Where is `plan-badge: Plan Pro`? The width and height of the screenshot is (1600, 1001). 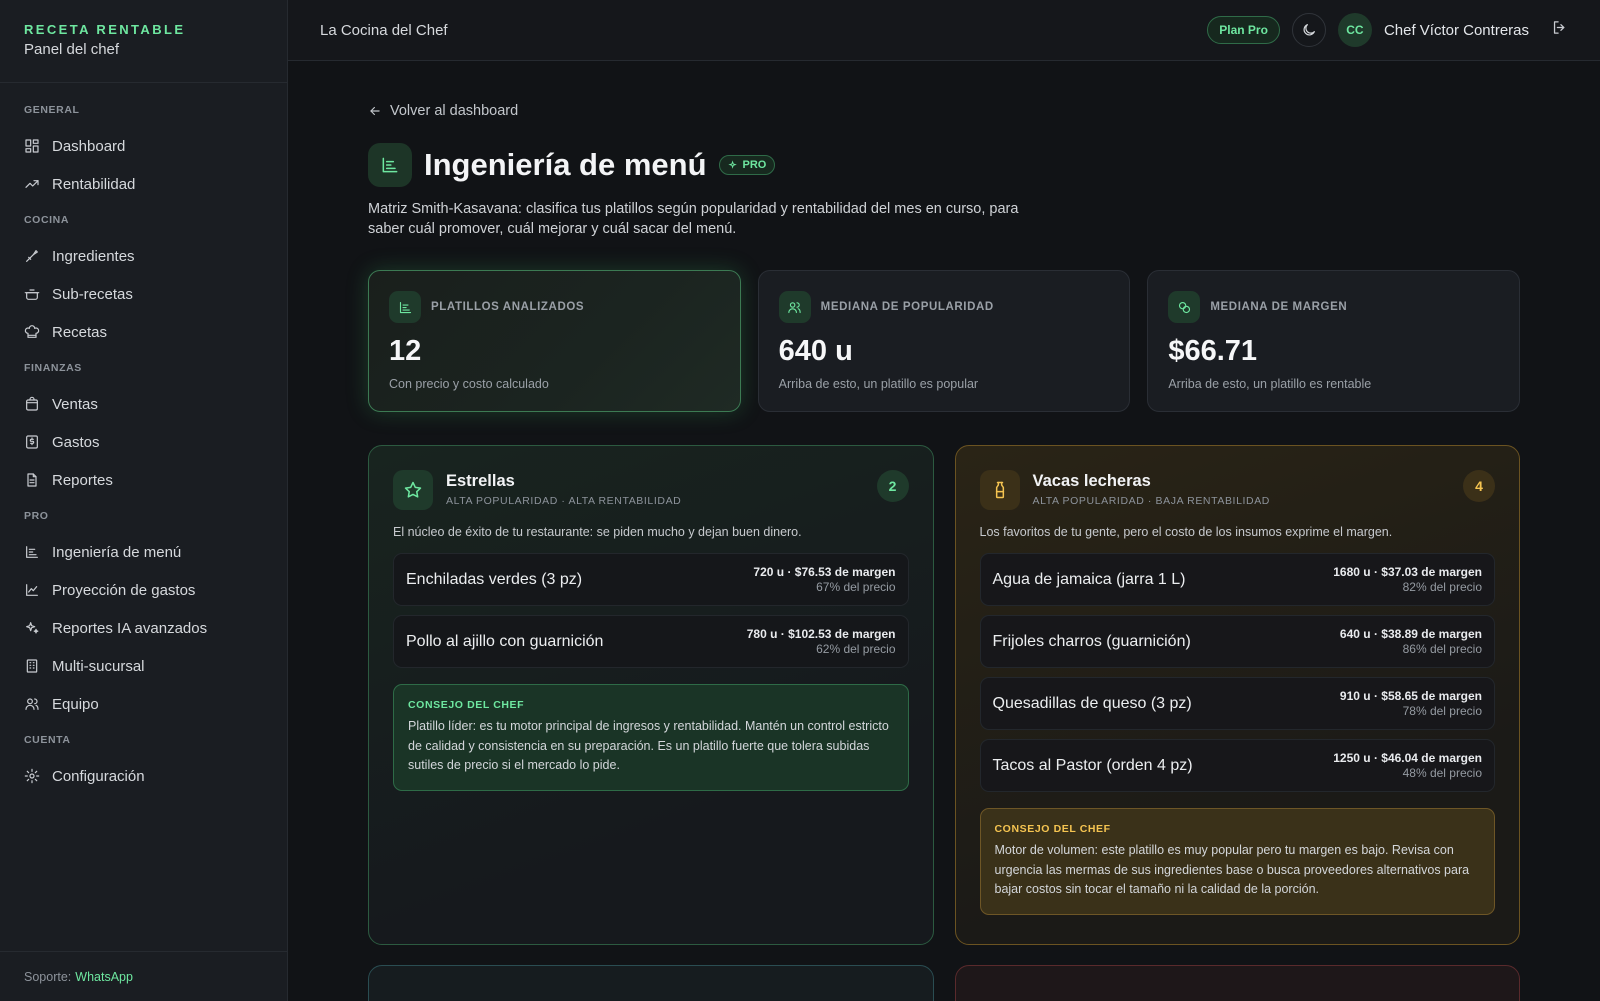
plan-badge: Plan Pro is located at coordinates (1243, 30).